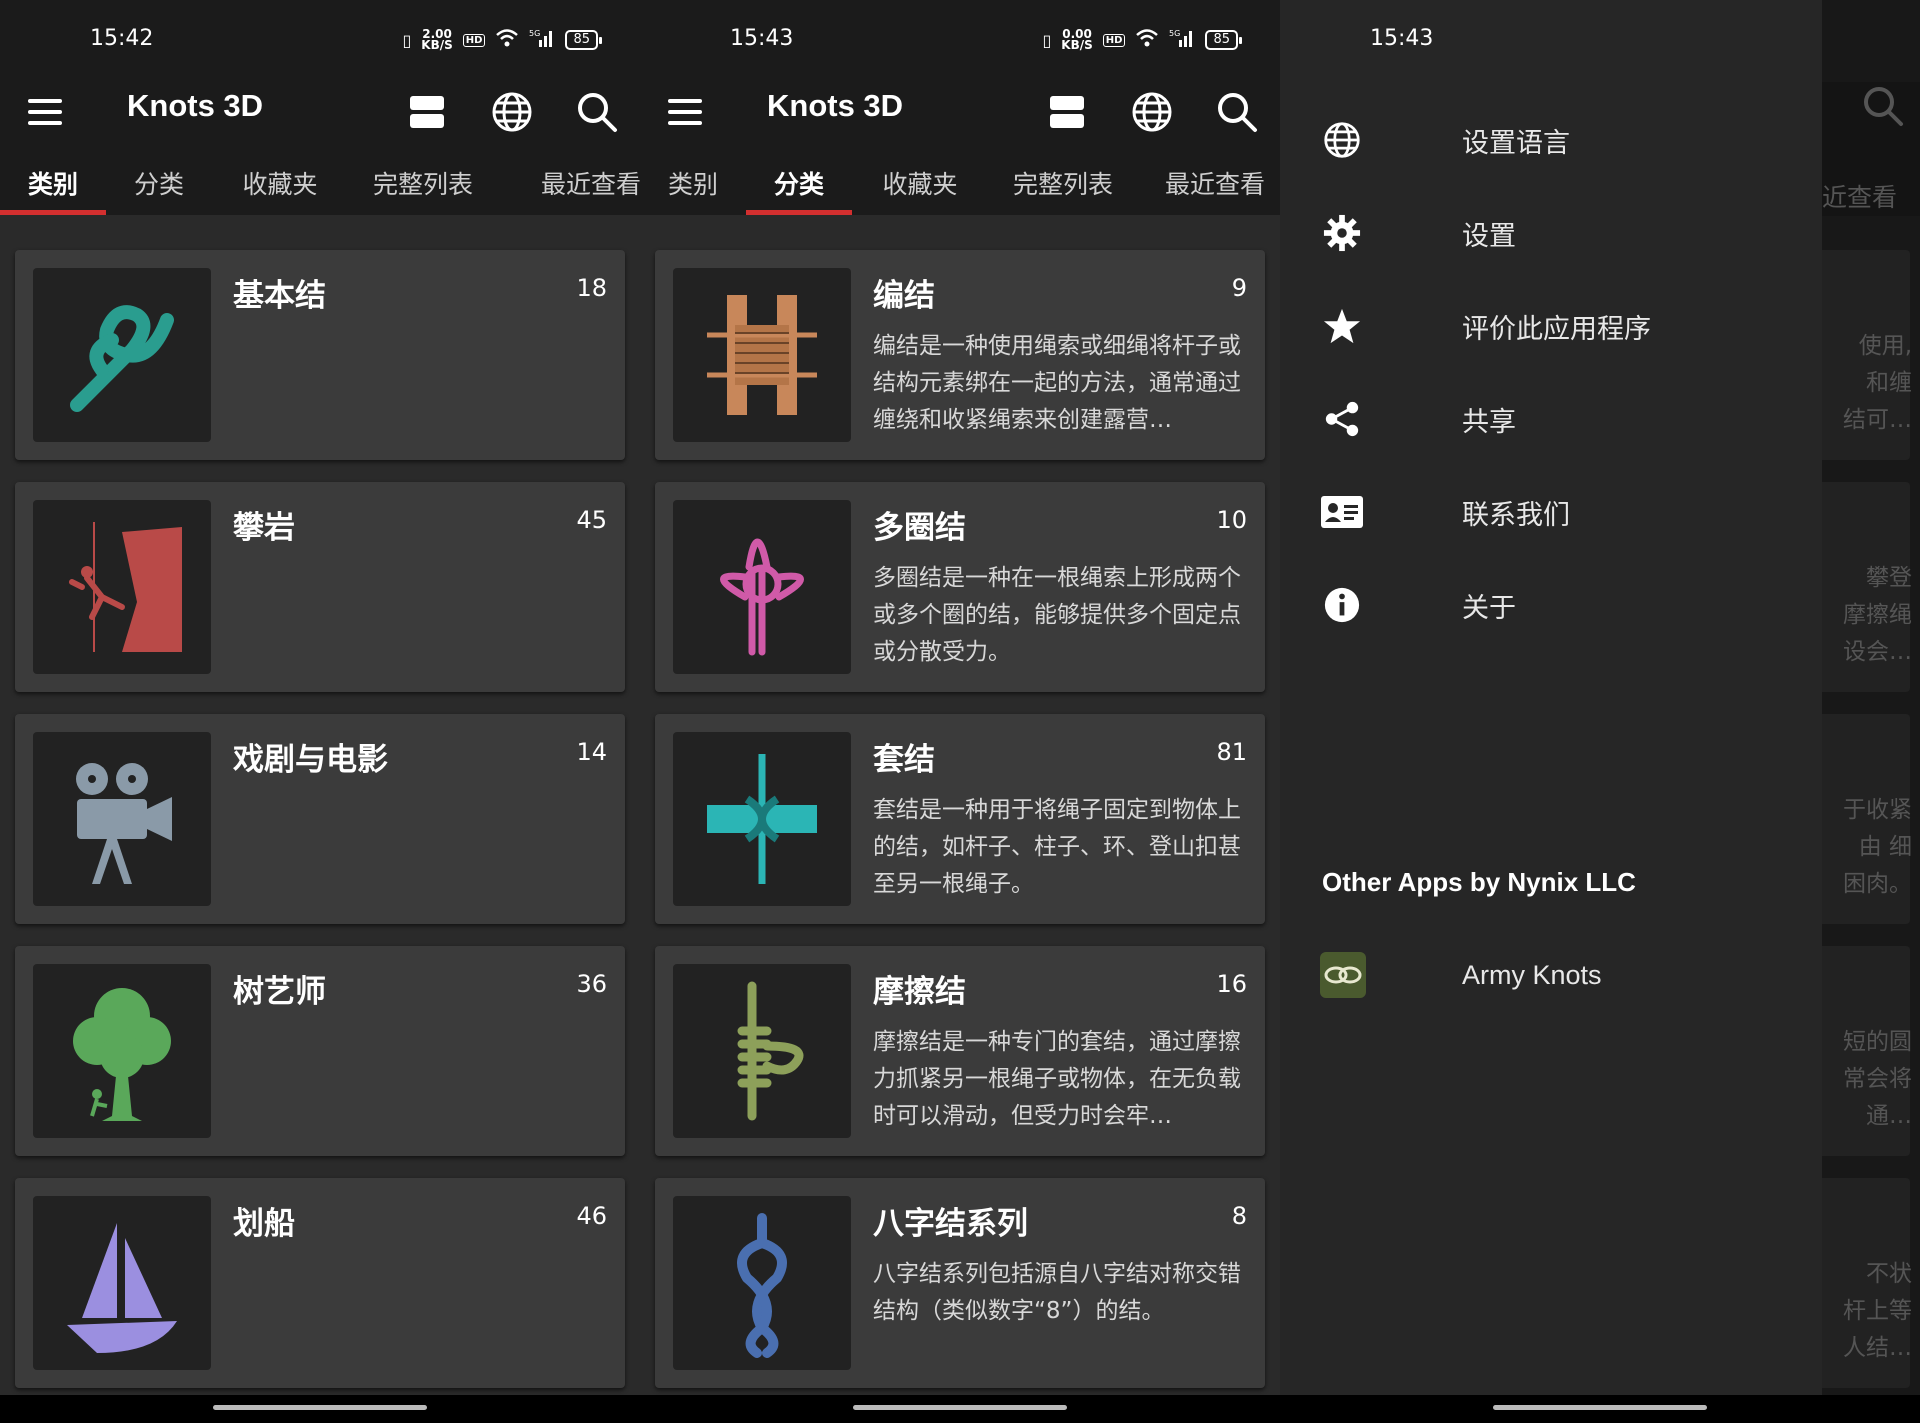 The width and height of the screenshot is (1920, 1423). What do you see at coordinates (1342, 233) in the screenshot?
I see `gear-icon` at bounding box center [1342, 233].